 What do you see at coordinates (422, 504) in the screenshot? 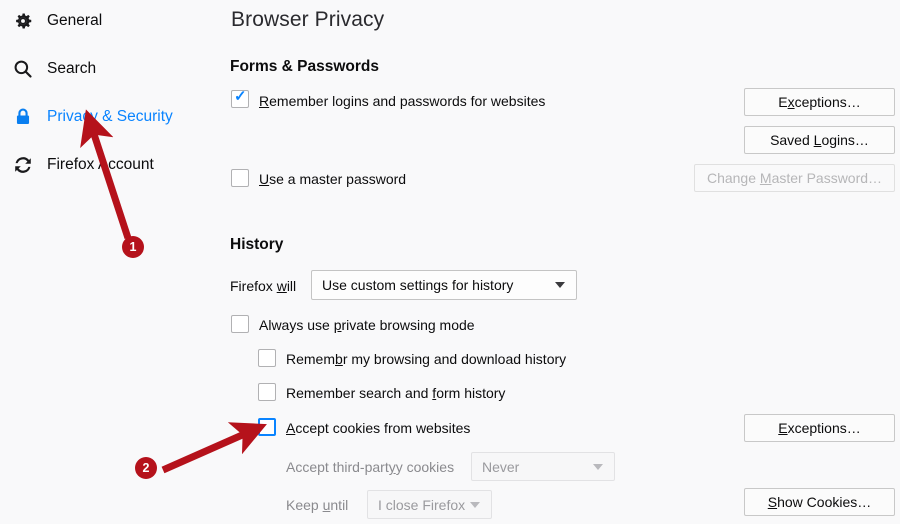
I see `keep-until-select-value: I close Firefox` at bounding box center [422, 504].